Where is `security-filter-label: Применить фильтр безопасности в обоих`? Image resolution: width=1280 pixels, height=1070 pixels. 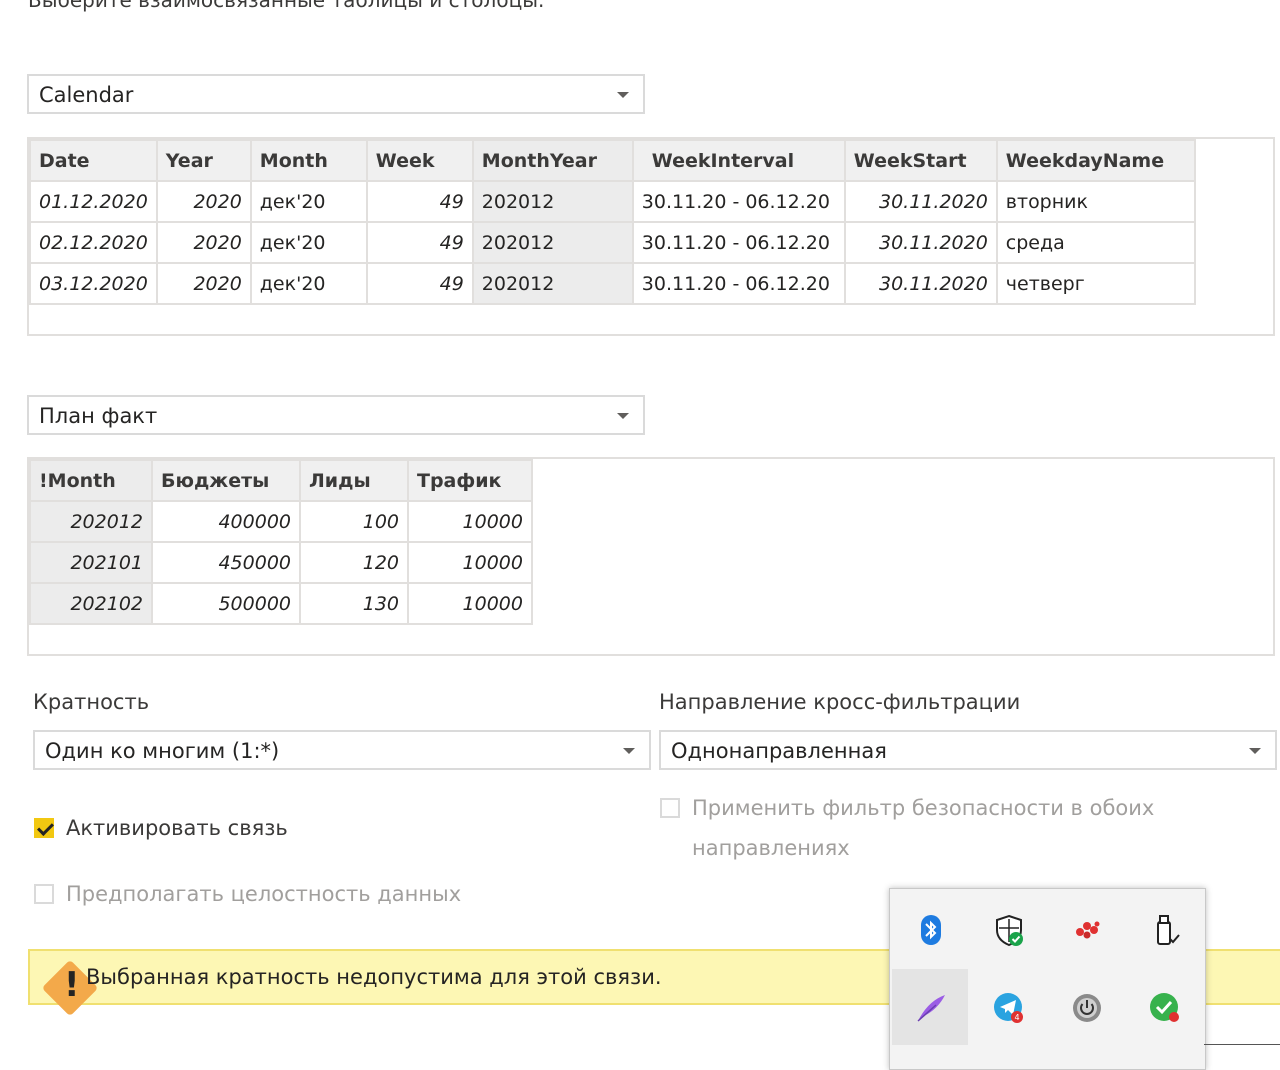
security-filter-label: Применить фильтр безопасности в обоих is located at coordinates (923, 808).